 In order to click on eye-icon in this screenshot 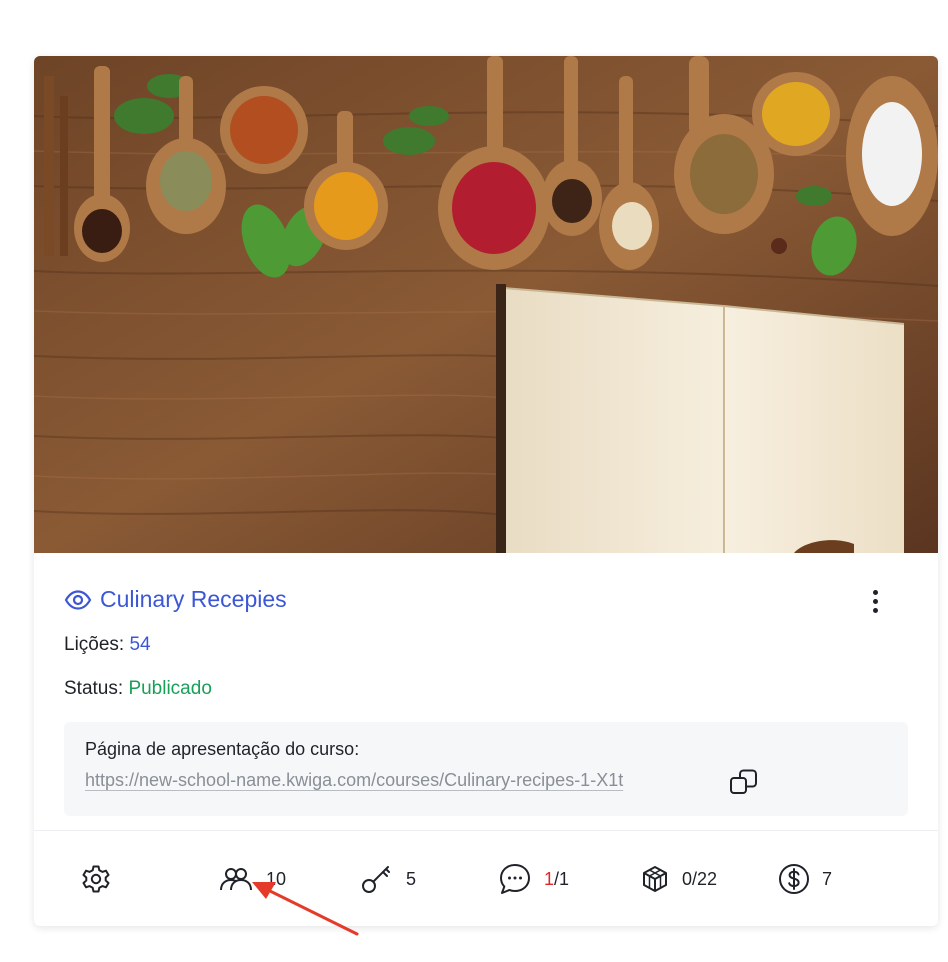, I will do `click(78, 599)`.